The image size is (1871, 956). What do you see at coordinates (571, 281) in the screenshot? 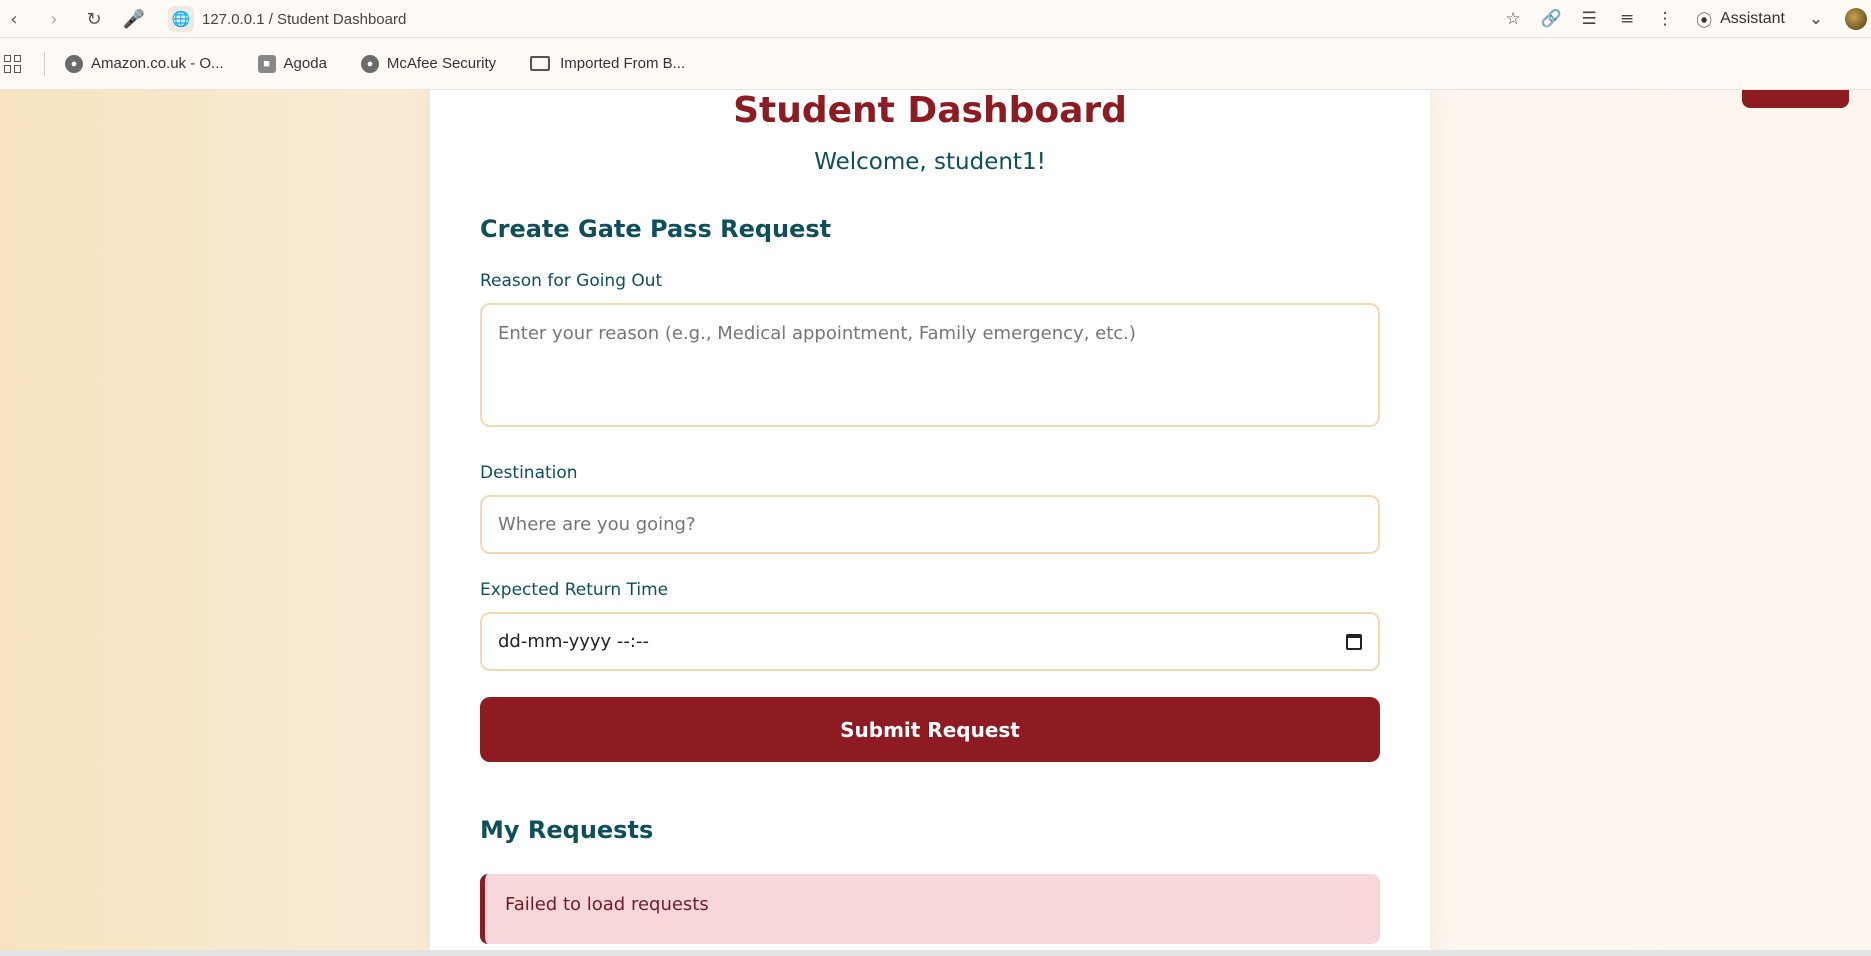
I see `reason-label: Reason for Going Out` at bounding box center [571, 281].